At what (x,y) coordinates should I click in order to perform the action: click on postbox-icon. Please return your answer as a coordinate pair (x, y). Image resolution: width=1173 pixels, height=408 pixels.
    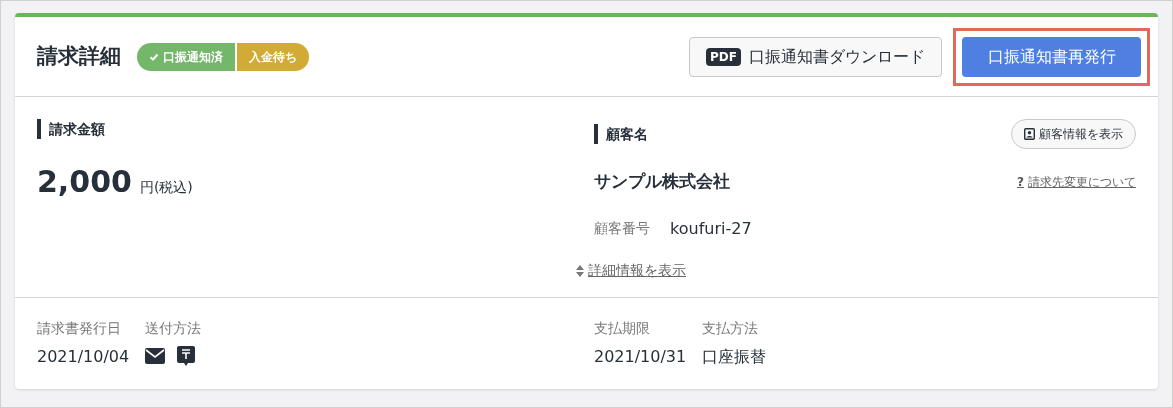
    Looking at the image, I should click on (186, 356).